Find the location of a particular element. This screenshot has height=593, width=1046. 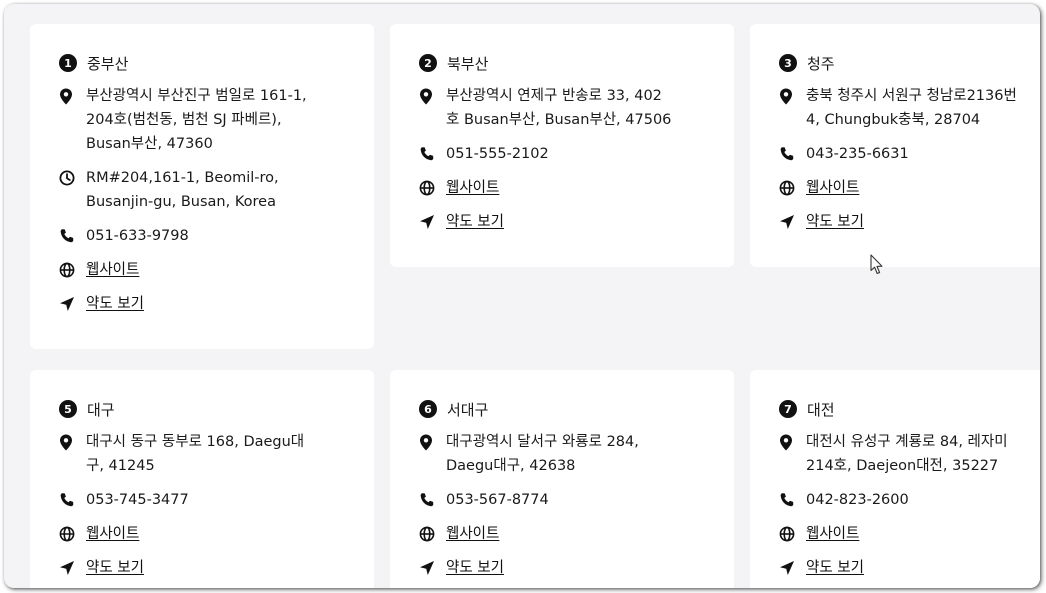

phone-row: 053-567-8774 is located at coordinates (566, 500).